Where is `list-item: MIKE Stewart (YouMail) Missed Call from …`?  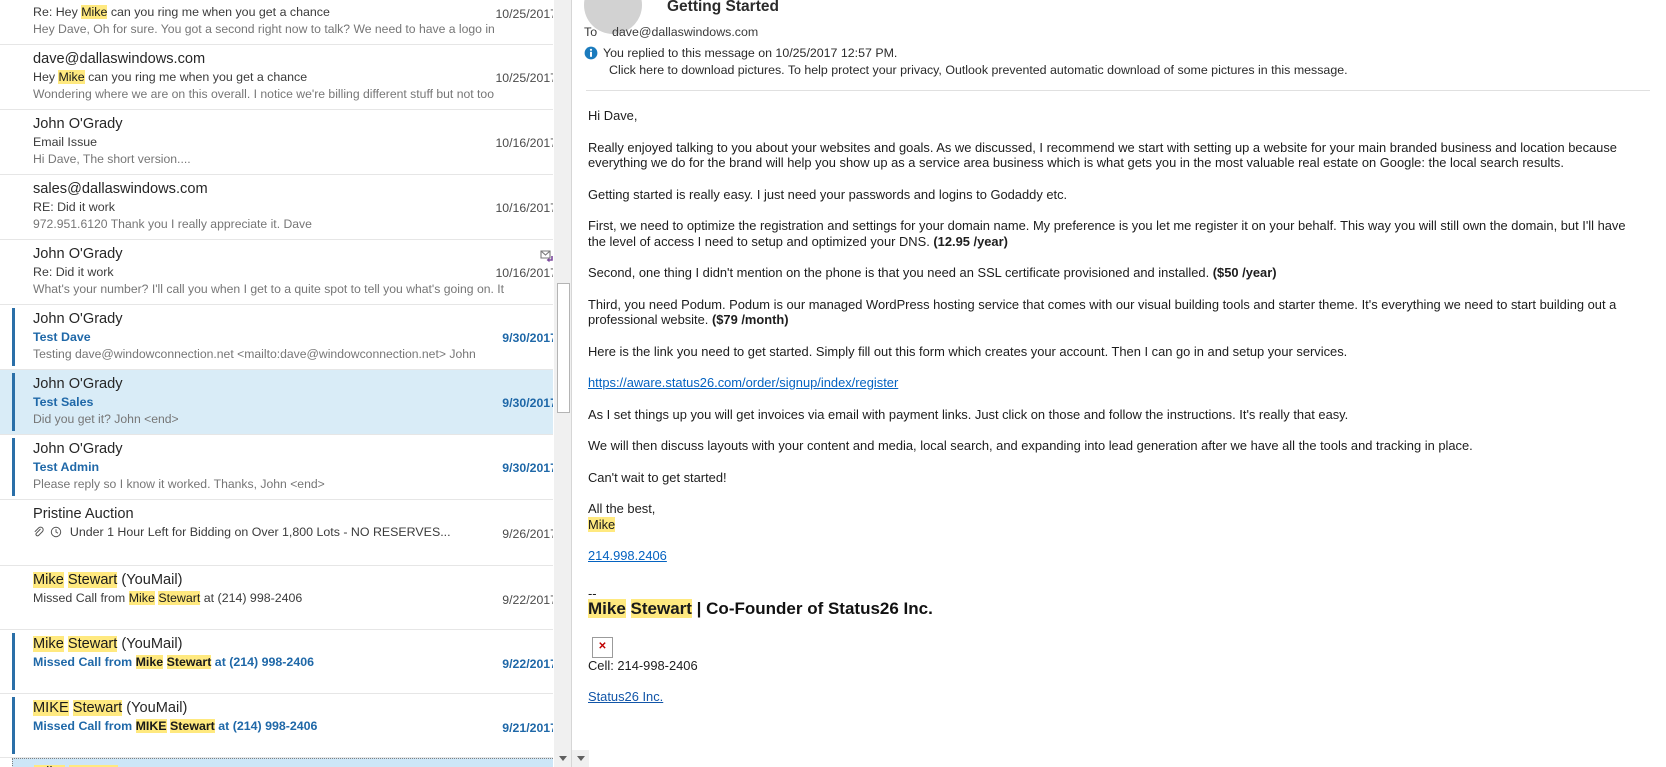 list-item: MIKE Stewart (YouMail) Missed Call from … is located at coordinates (285, 726).